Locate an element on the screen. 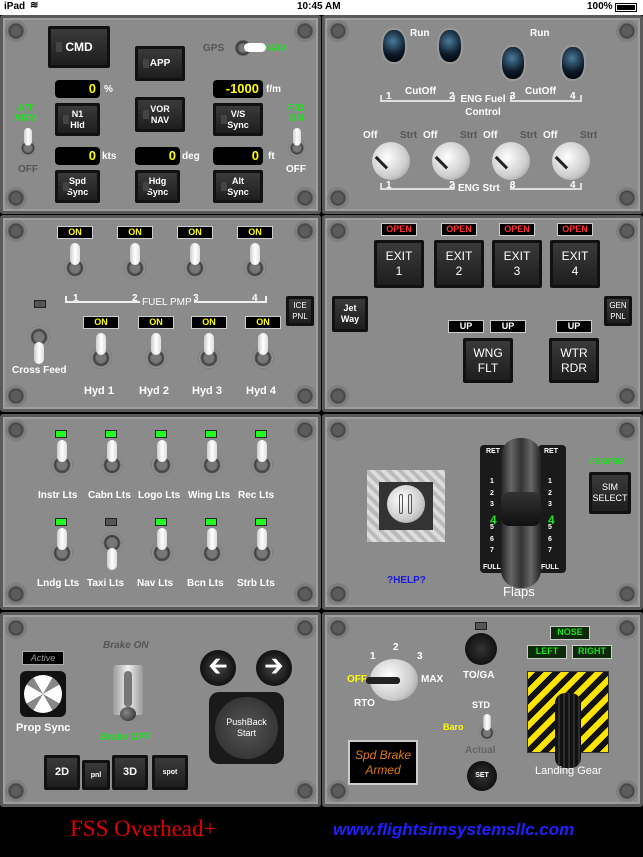  flaps-label: Flaps is located at coordinates (519, 591).